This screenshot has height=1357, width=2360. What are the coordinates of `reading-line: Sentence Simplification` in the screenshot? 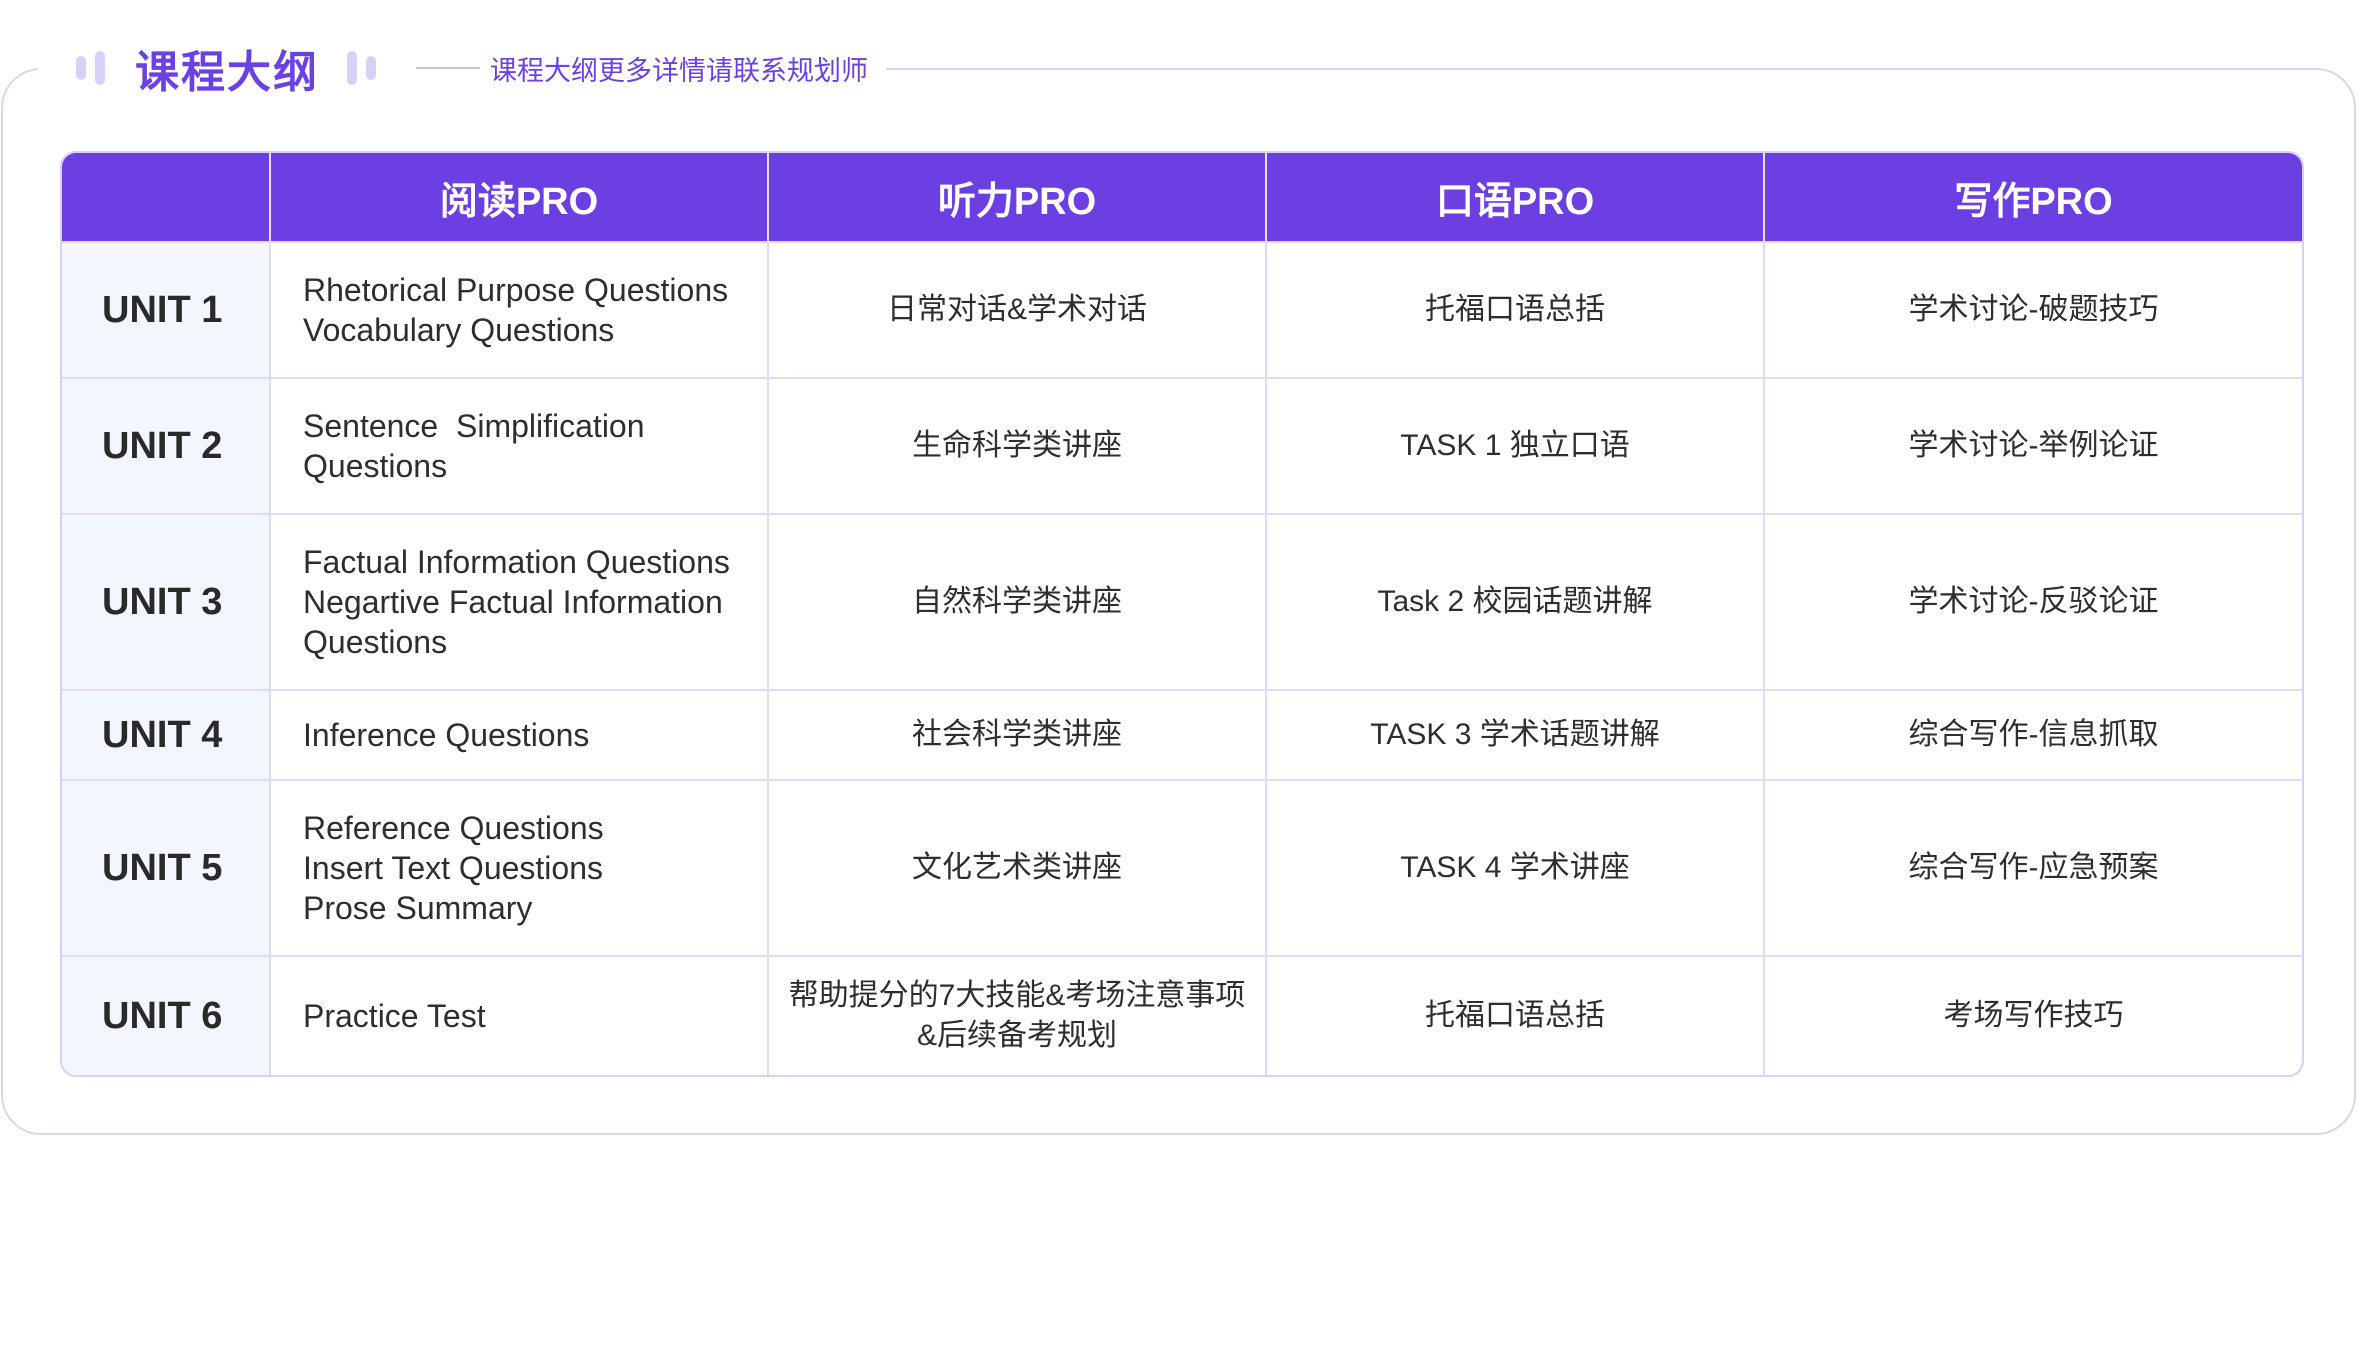 It's located at (474, 426).